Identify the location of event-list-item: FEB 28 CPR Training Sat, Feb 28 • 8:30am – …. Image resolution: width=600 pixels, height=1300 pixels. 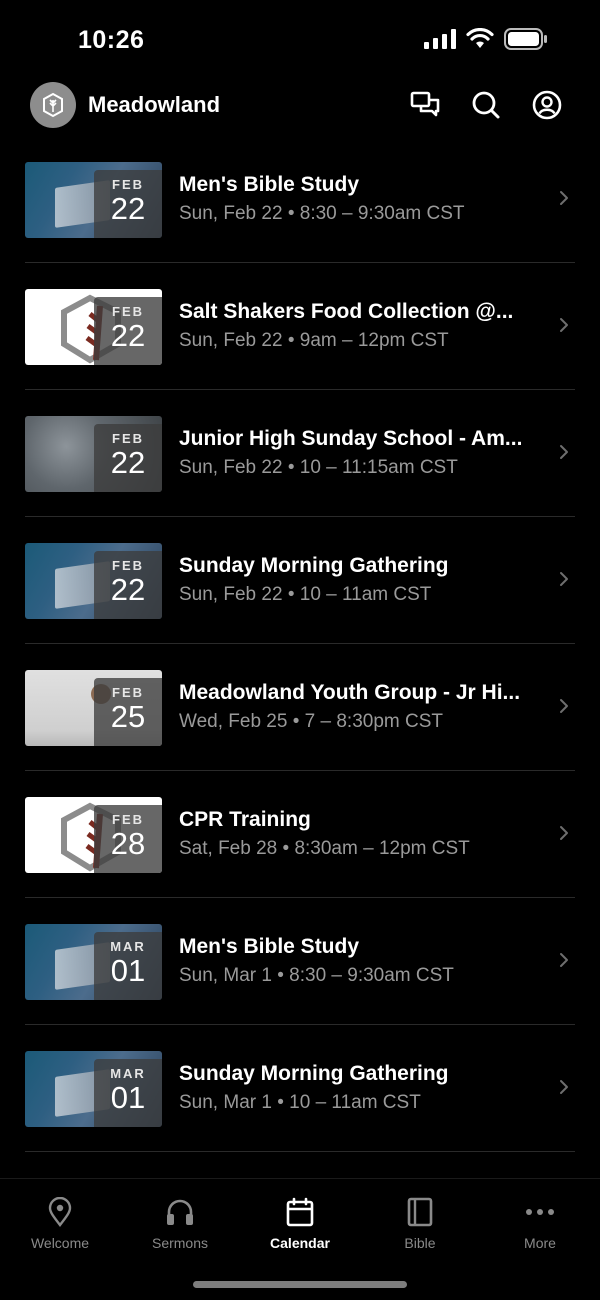
(300, 834).